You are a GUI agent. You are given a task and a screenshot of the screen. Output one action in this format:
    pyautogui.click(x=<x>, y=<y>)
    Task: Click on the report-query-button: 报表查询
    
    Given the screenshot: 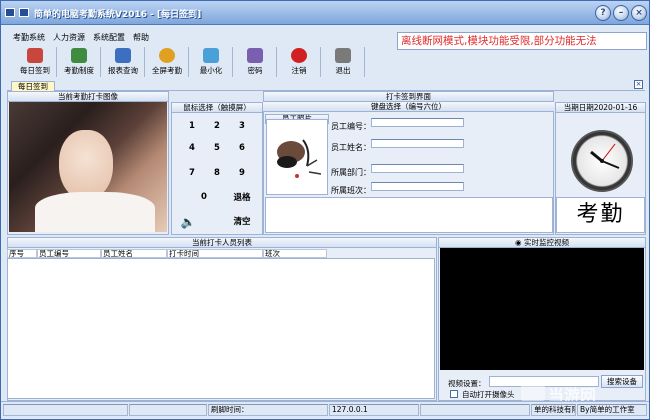 What is the action you would take?
    pyautogui.click(x=123, y=62)
    